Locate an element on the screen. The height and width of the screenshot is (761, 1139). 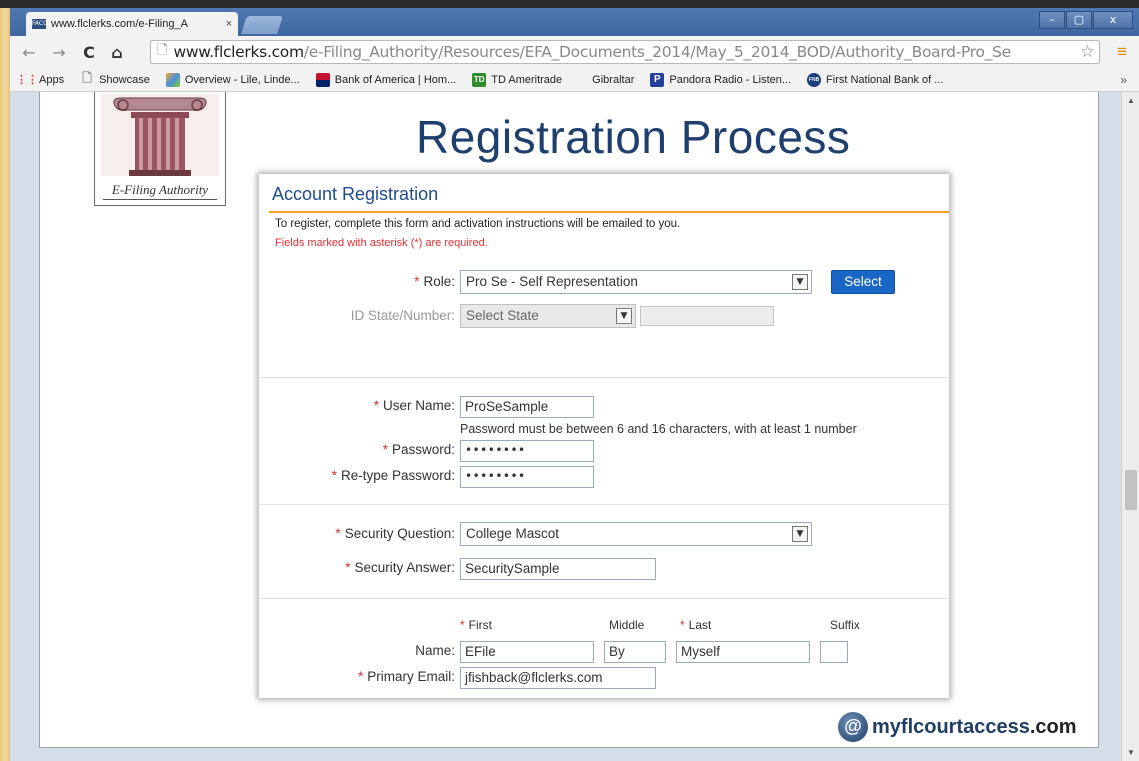
retype-password-input: •••••••• is located at coordinates (527, 477).